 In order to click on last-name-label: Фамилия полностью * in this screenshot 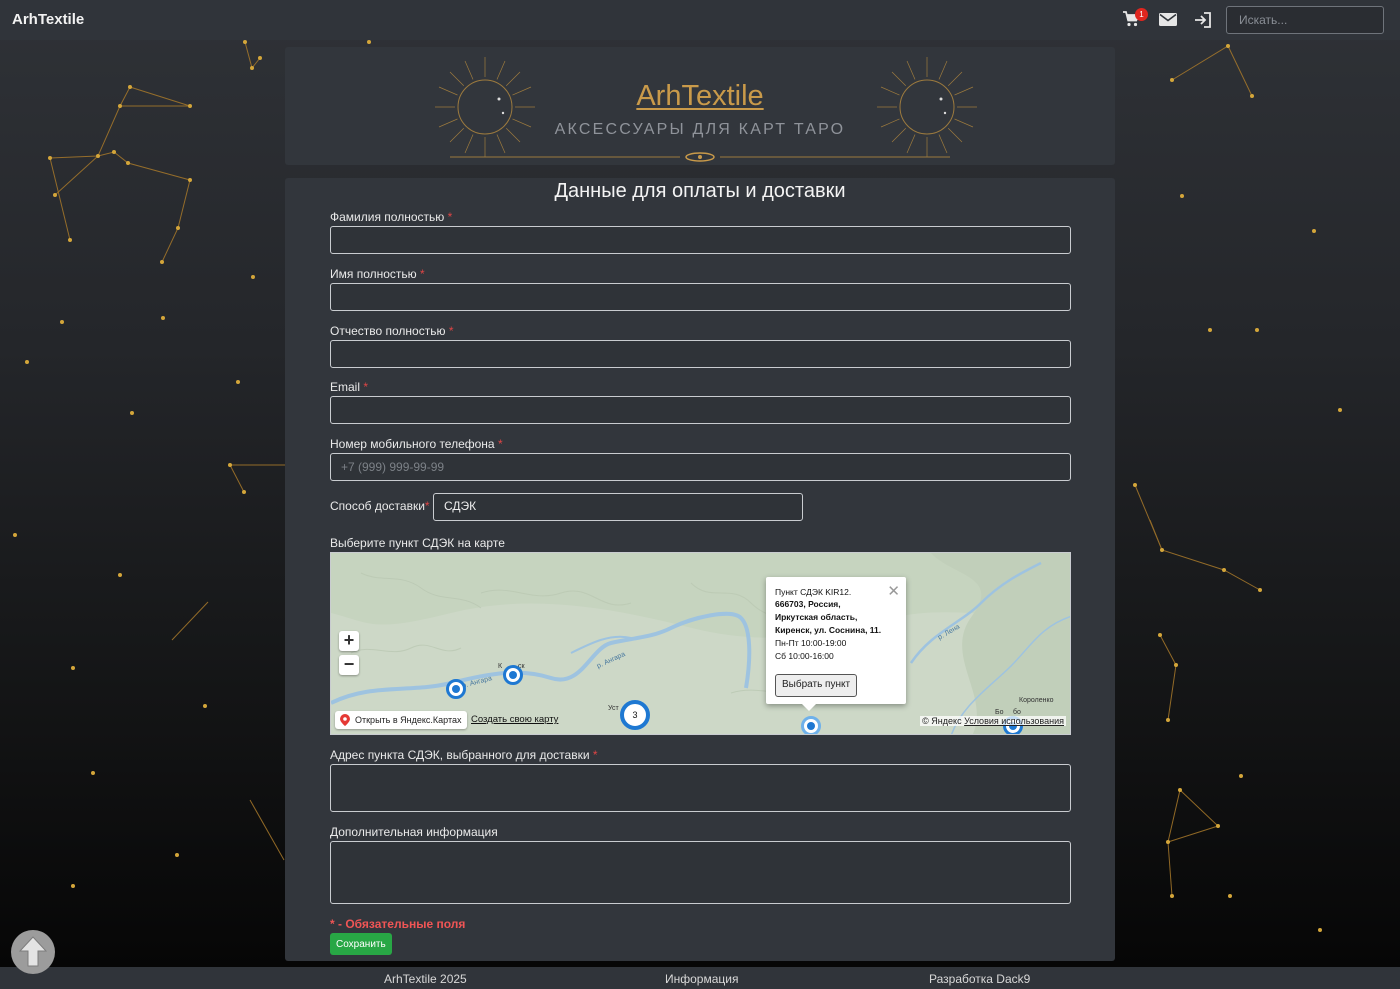, I will do `click(391, 217)`.